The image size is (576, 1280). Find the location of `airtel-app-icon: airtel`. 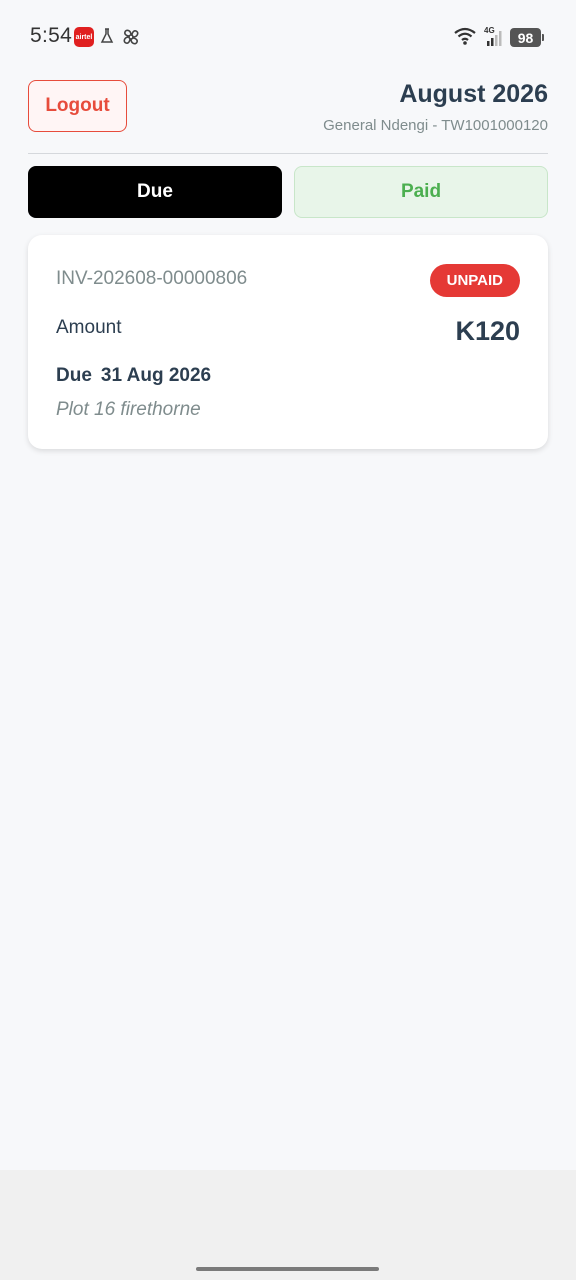

airtel-app-icon: airtel is located at coordinates (84, 37).